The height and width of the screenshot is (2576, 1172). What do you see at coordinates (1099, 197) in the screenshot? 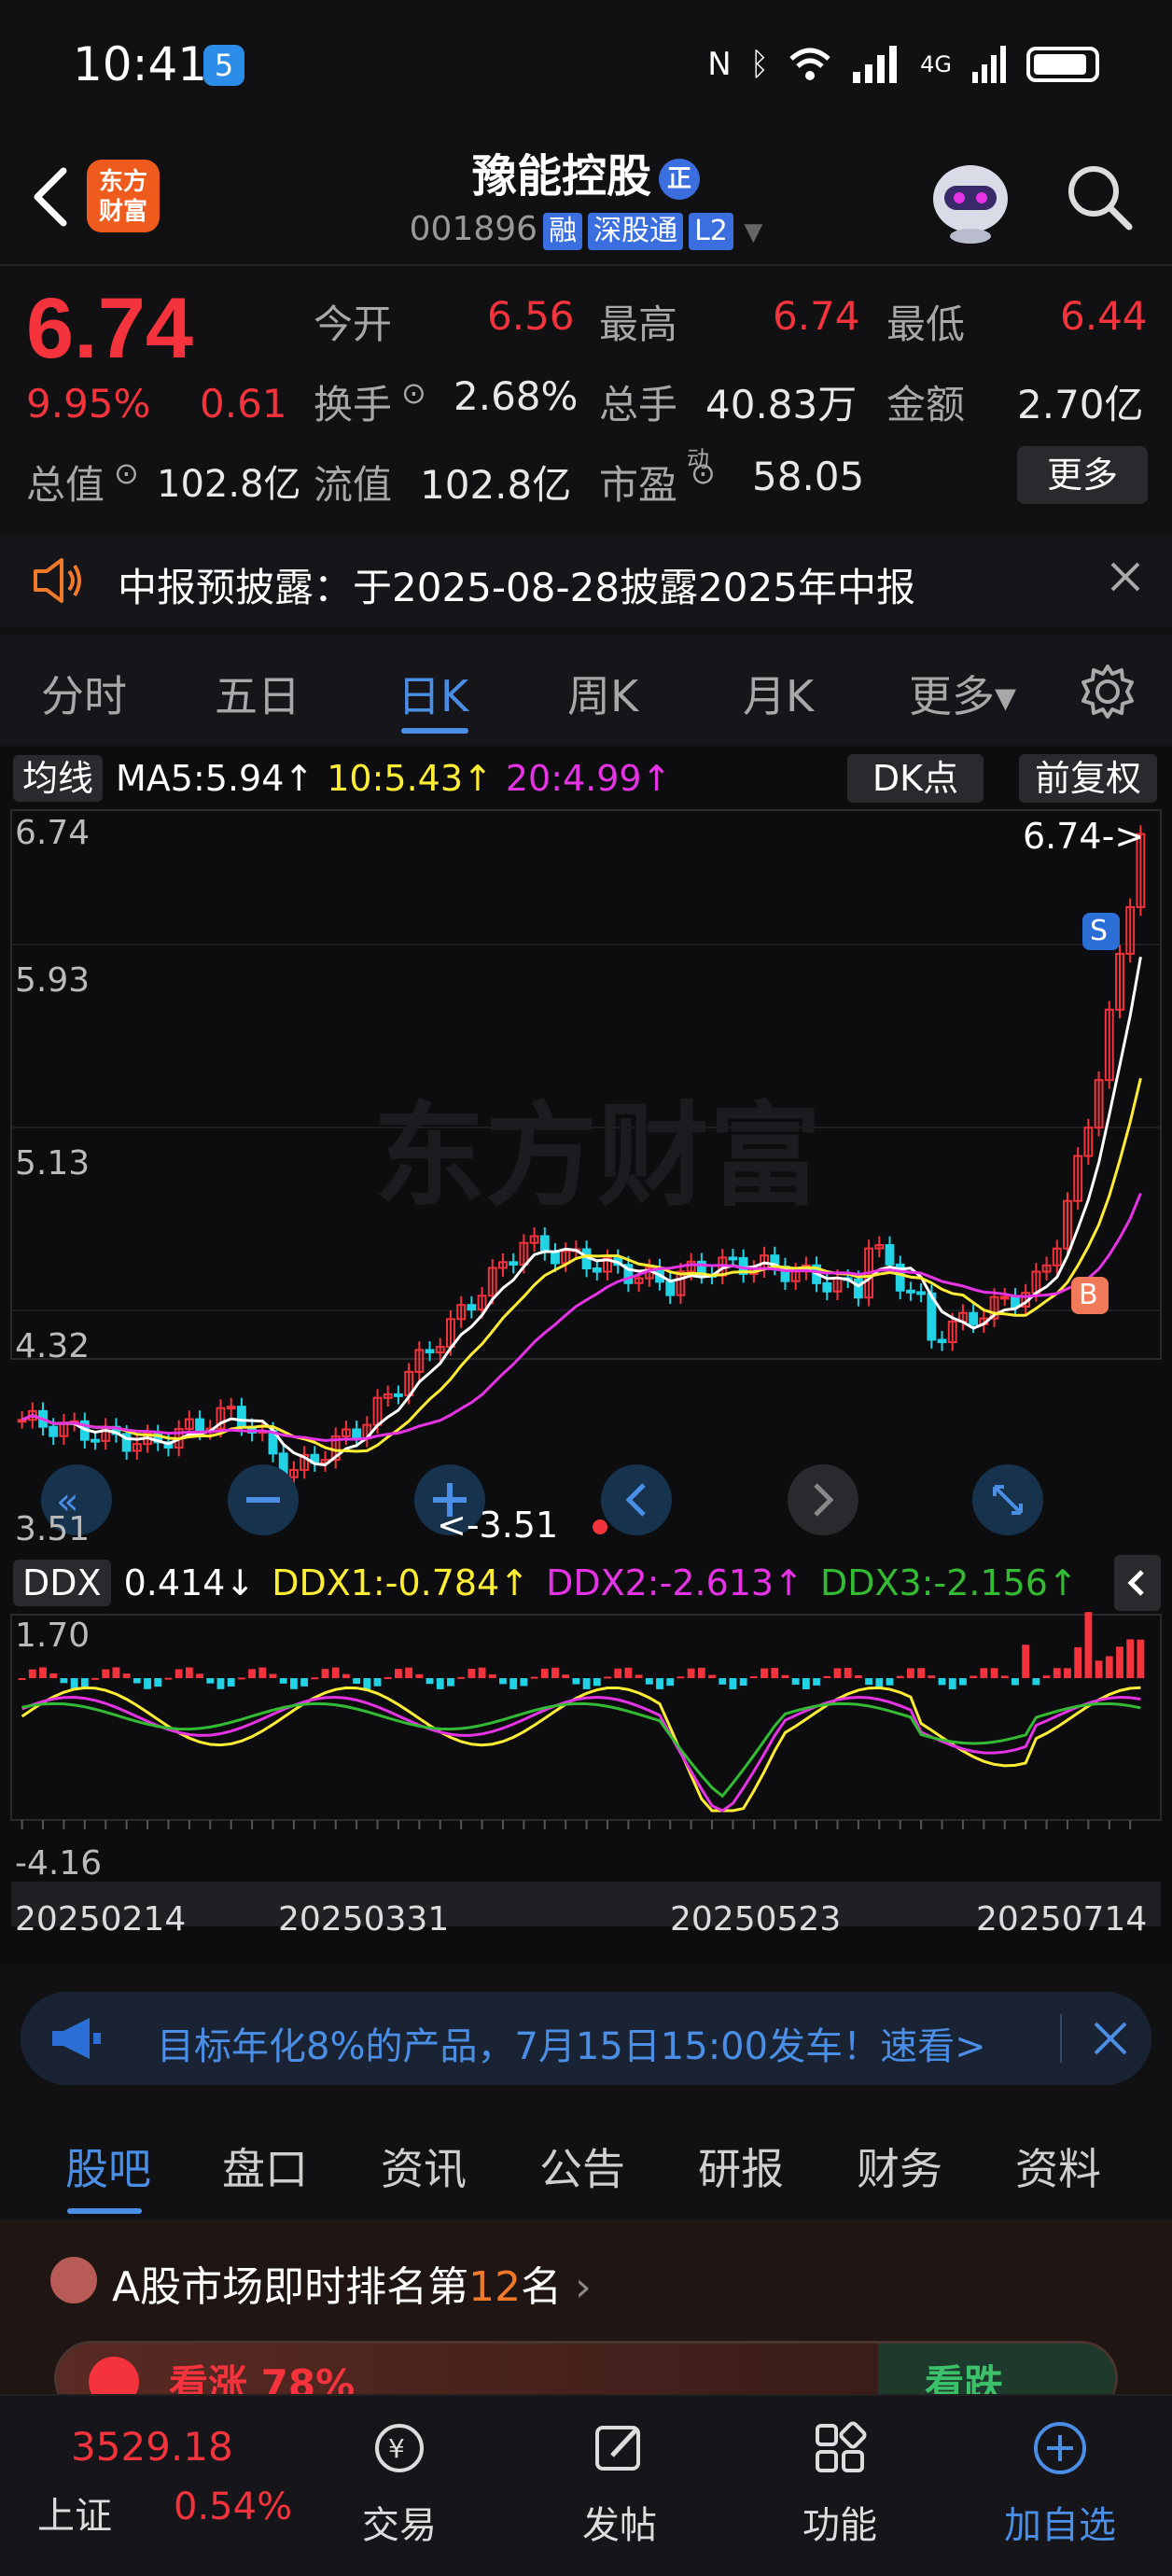
I see `search-icon` at bounding box center [1099, 197].